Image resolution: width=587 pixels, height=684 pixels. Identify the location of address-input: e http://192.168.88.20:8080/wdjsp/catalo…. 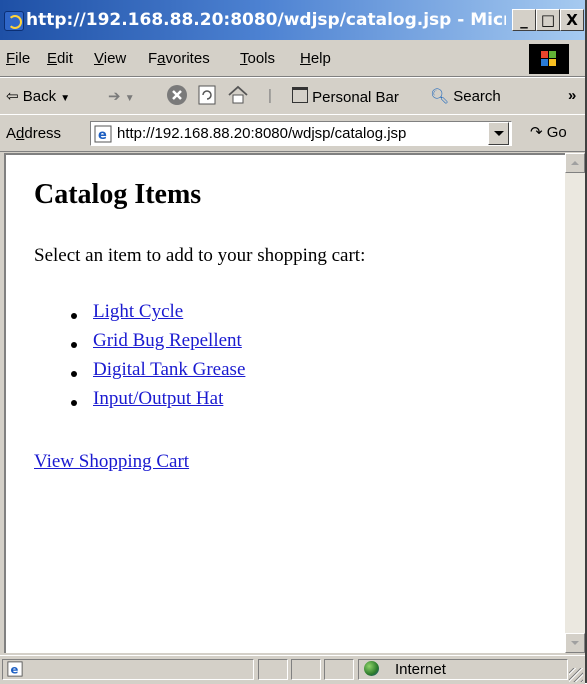
(301, 133).